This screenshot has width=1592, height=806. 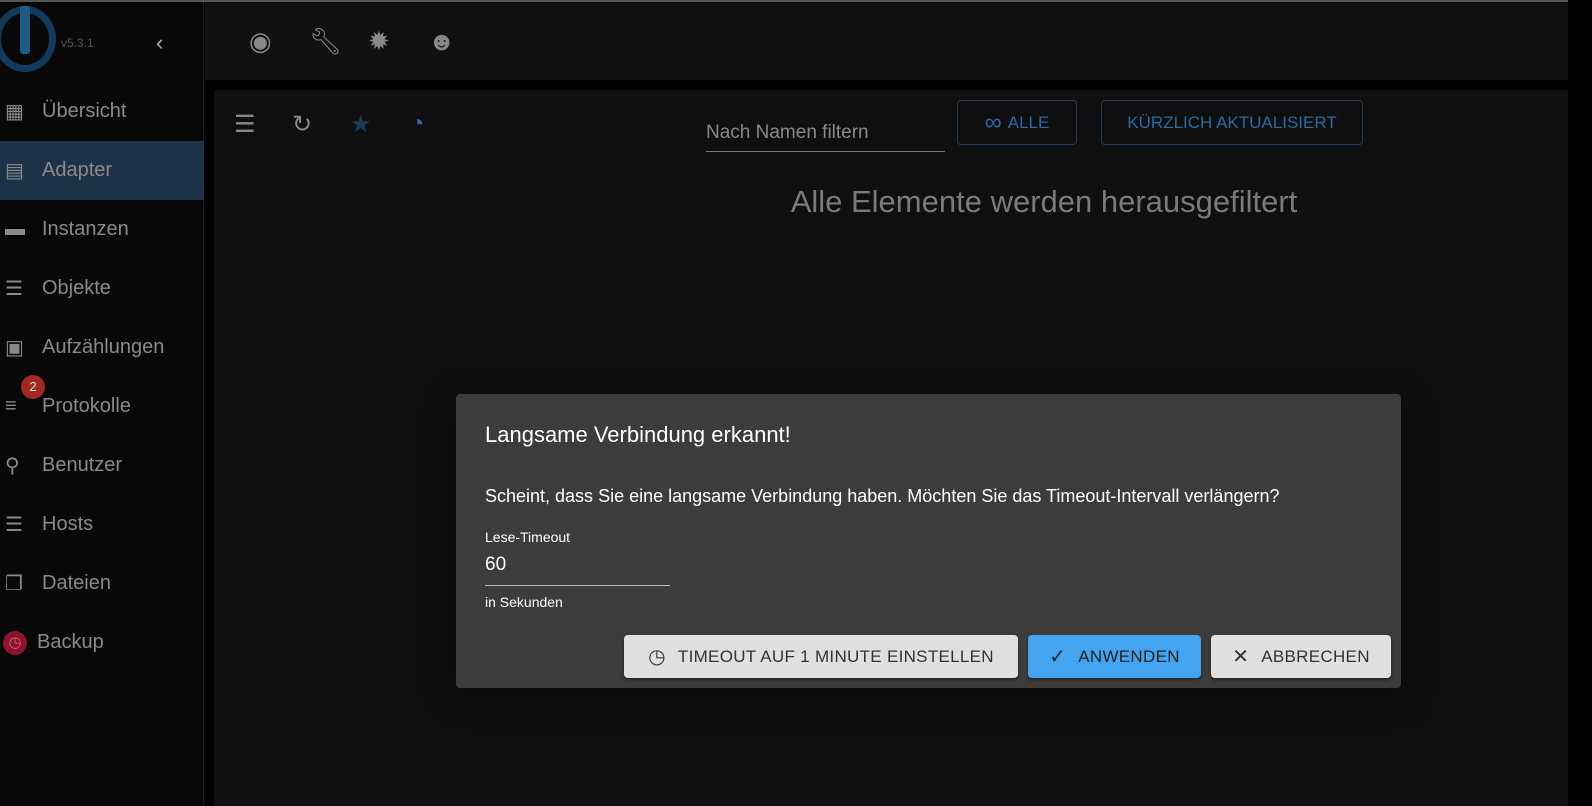 I want to click on sidebar-item-label: Backup, so click(x=70, y=642).